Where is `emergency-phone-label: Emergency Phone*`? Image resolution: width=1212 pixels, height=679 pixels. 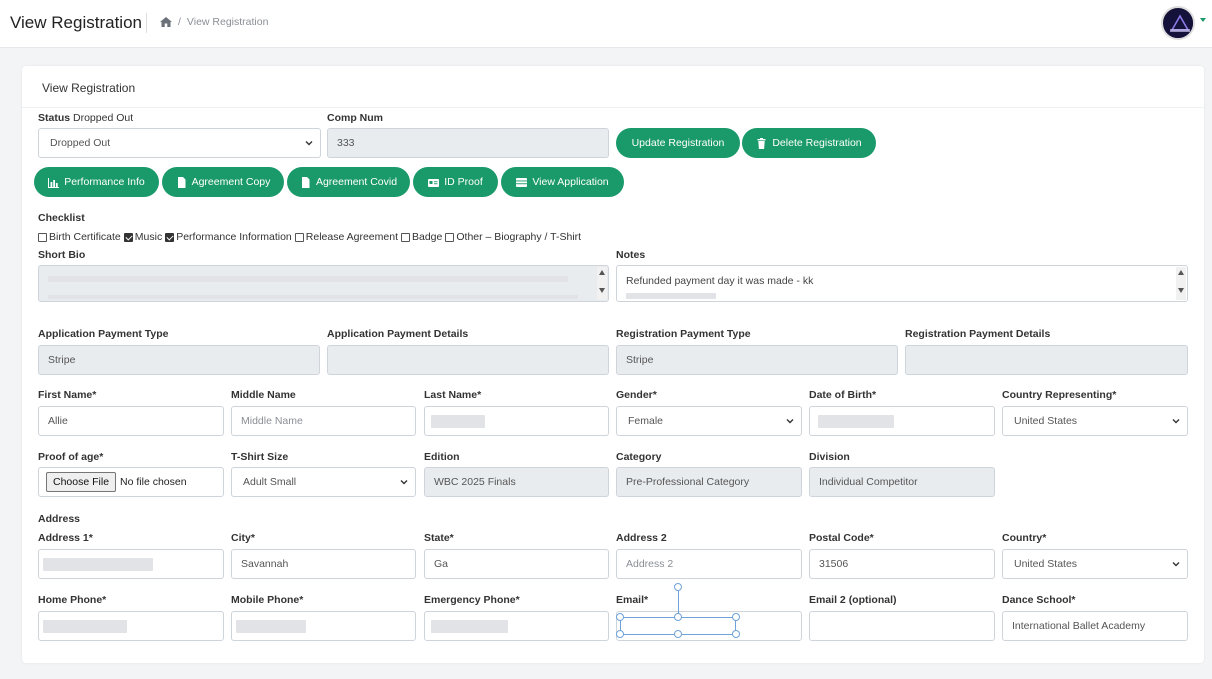
emergency-phone-label: Emergency Phone* is located at coordinates (472, 600).